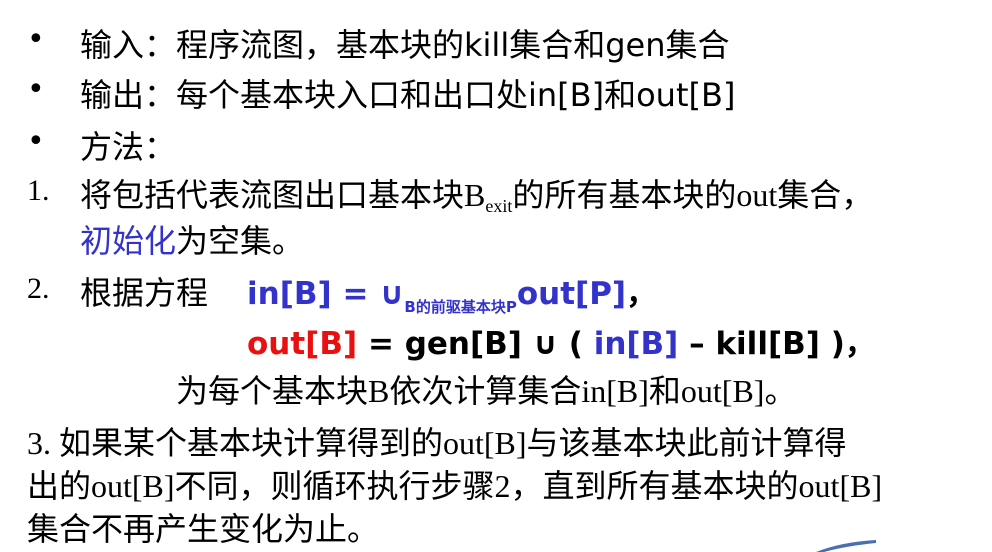  I want to click on step2-note: 为每个基本块B依次计算集合in[B]和out[B]。, so click(486, 391).